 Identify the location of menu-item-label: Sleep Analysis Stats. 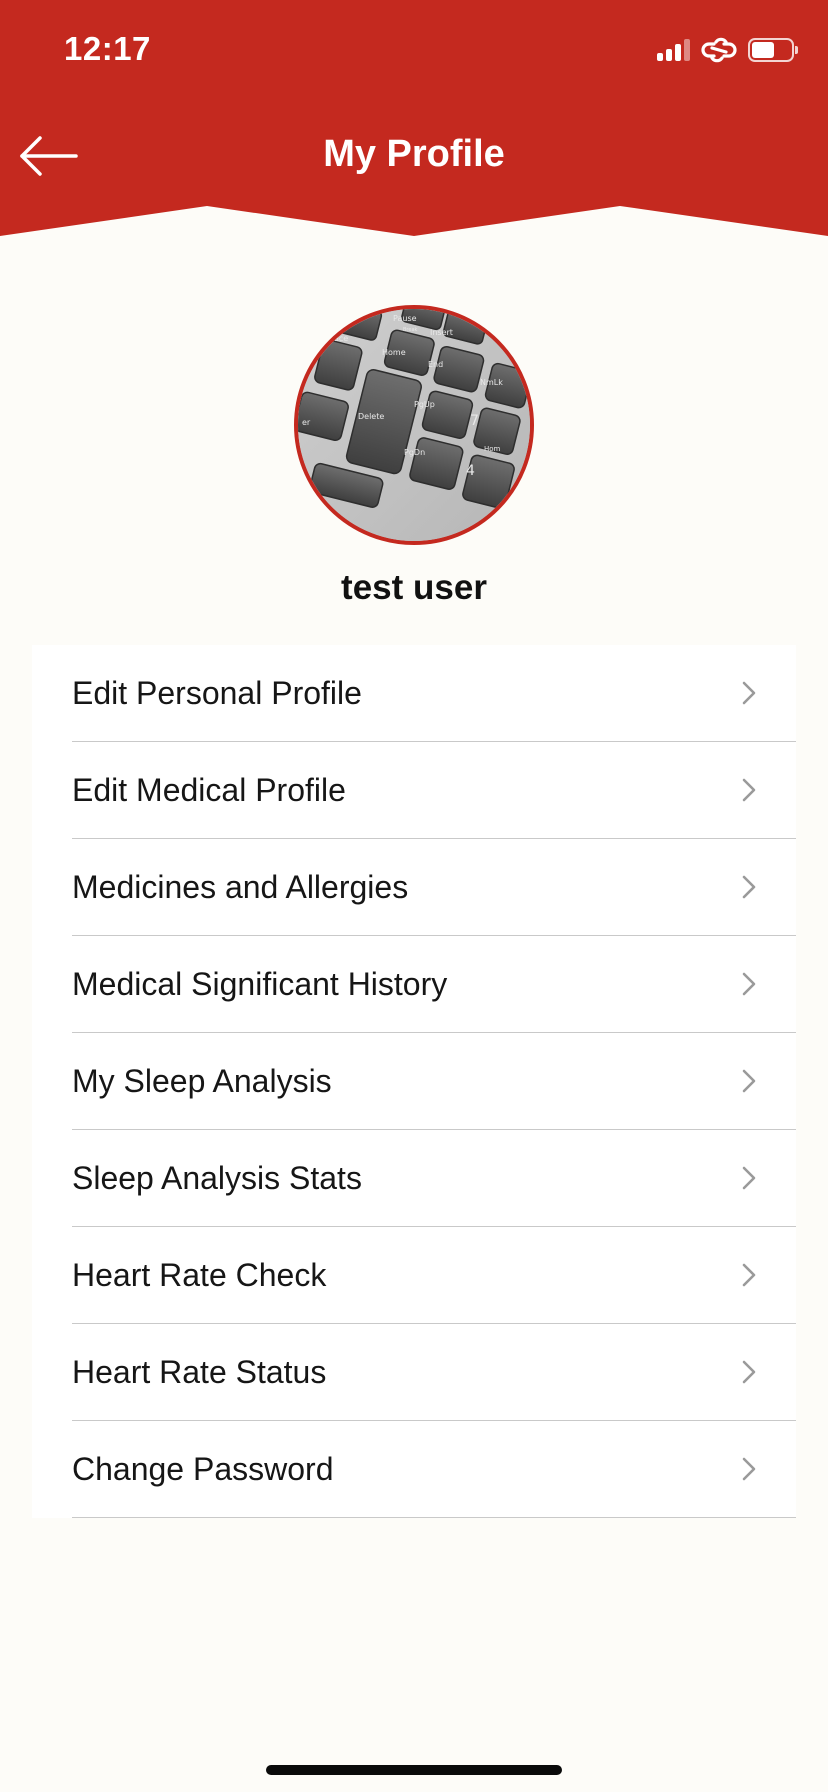
(217, 1178).